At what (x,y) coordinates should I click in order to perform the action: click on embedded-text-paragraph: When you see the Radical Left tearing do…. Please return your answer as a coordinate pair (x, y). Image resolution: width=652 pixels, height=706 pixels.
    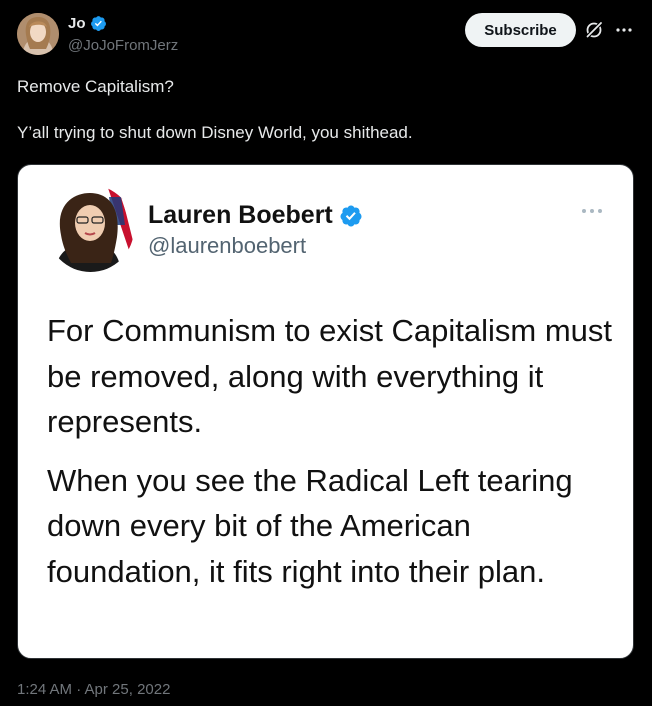
    Looking at the image, I should click on (310, 525).